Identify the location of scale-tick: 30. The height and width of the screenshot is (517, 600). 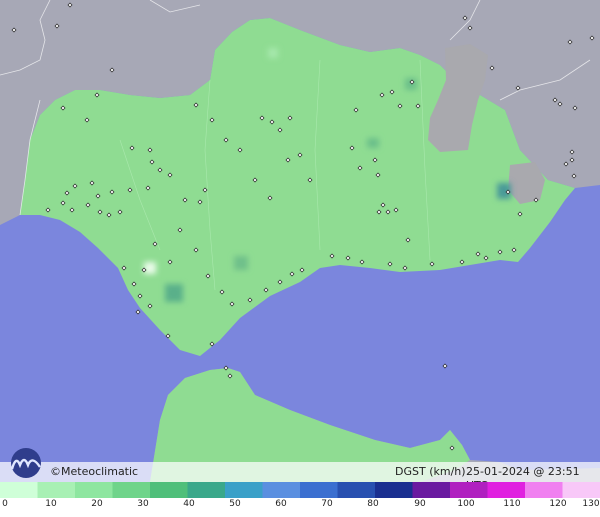
(143, 504).